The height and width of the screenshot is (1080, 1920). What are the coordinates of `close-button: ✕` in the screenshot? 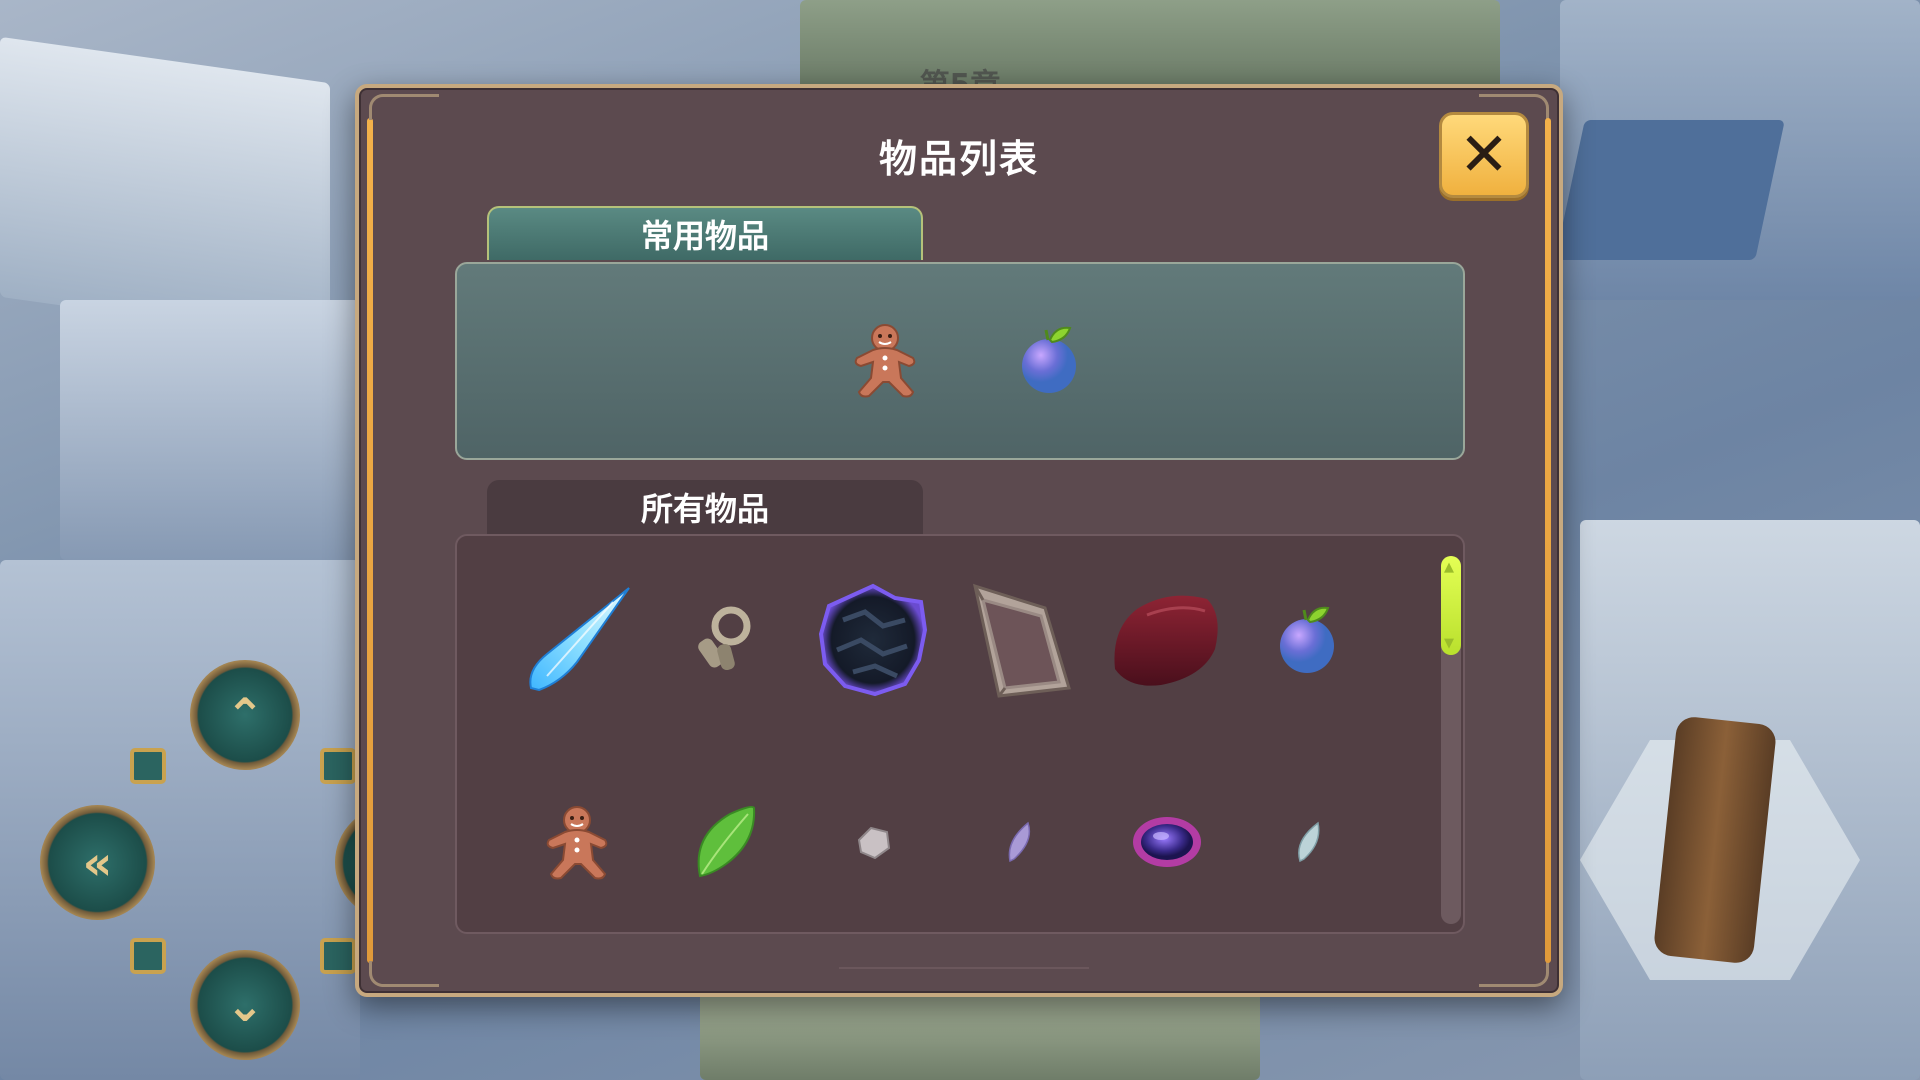 It's located at (1484, 155).